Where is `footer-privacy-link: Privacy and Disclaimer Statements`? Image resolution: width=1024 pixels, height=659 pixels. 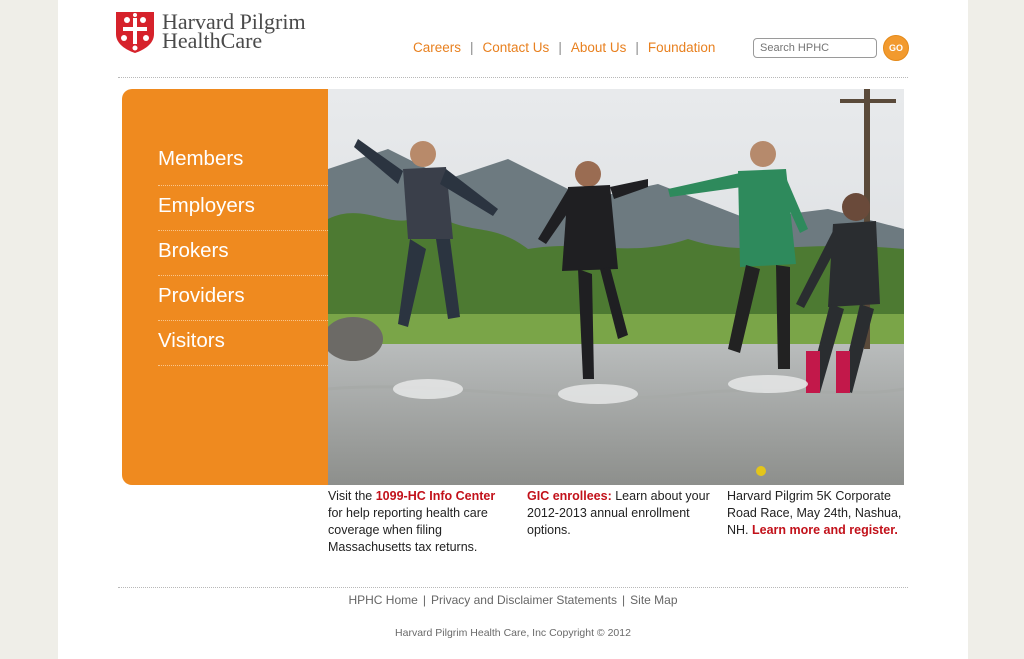 footer-privacy-link: Privacy and Disclaimer Statements is located at coordinates (524, 600).